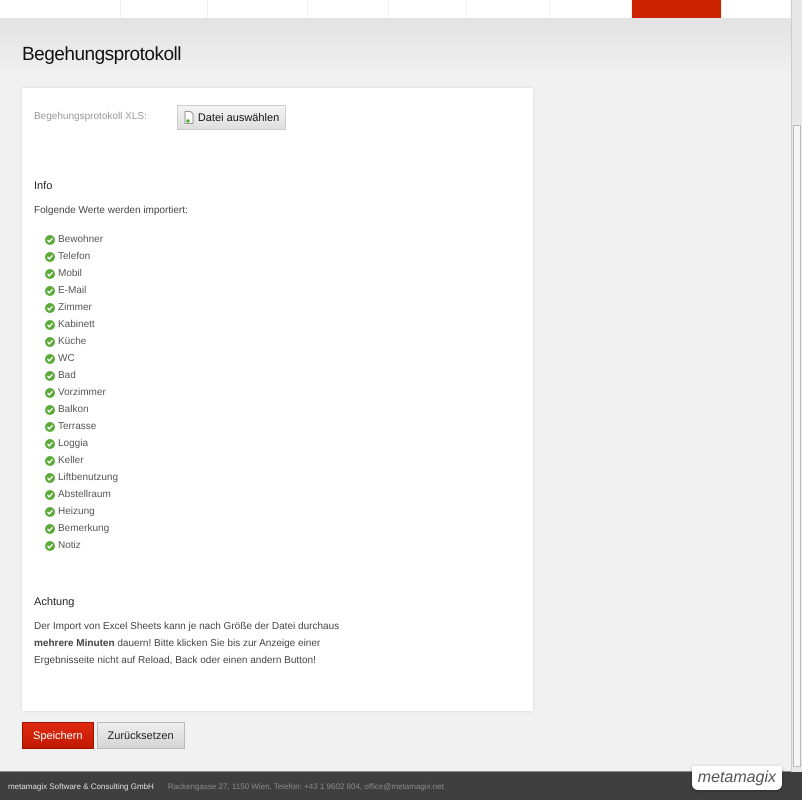 Image resolution: width=802 pixels, height=800 pixels. I want to click on import-field-label: Zimmer, so click(75, 307).